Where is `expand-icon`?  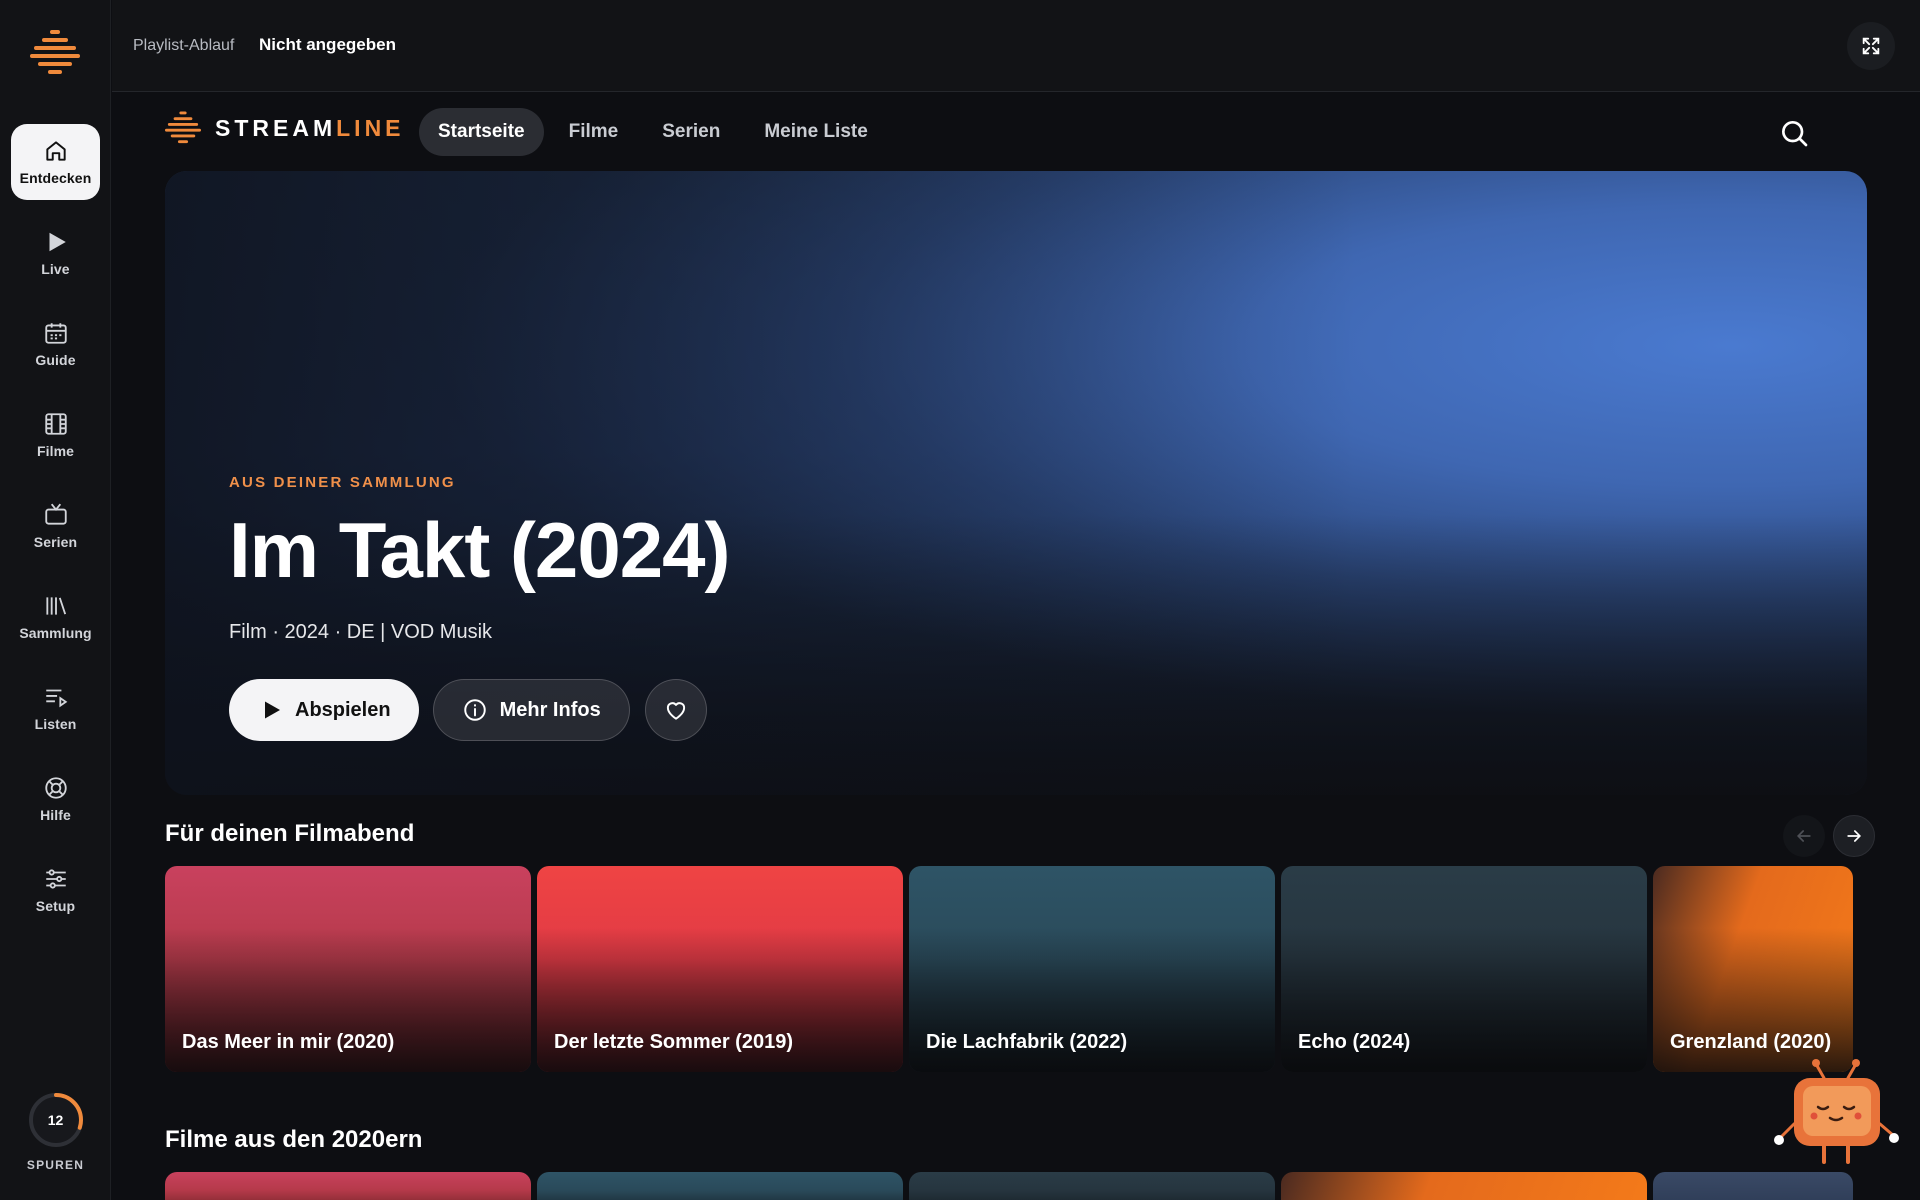 expand-icon is located at coordinates (1871, 46).